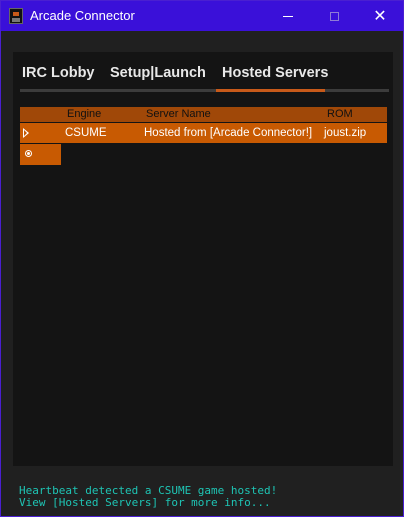 This screenshot has width=404, height=517. What do you see at coordinates (202, 16) in the screenshot?
I see `title-bar: Arcade Connector ✕` at bounding box center [202, 16].